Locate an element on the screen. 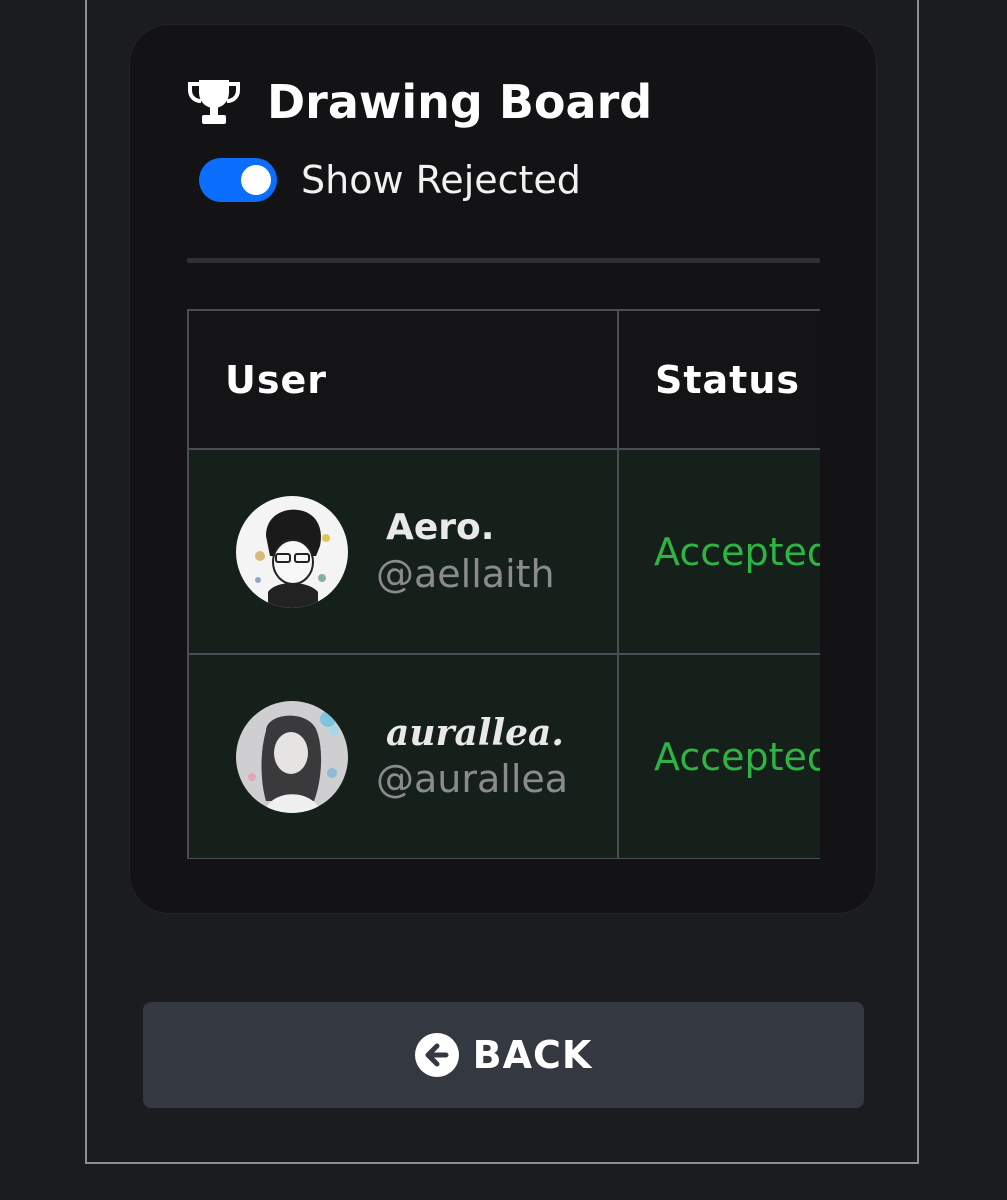 The height and width of the screenshot is (1200, 1007). user-cell: Aero. @aellaith is located at coordinates (403, 551).